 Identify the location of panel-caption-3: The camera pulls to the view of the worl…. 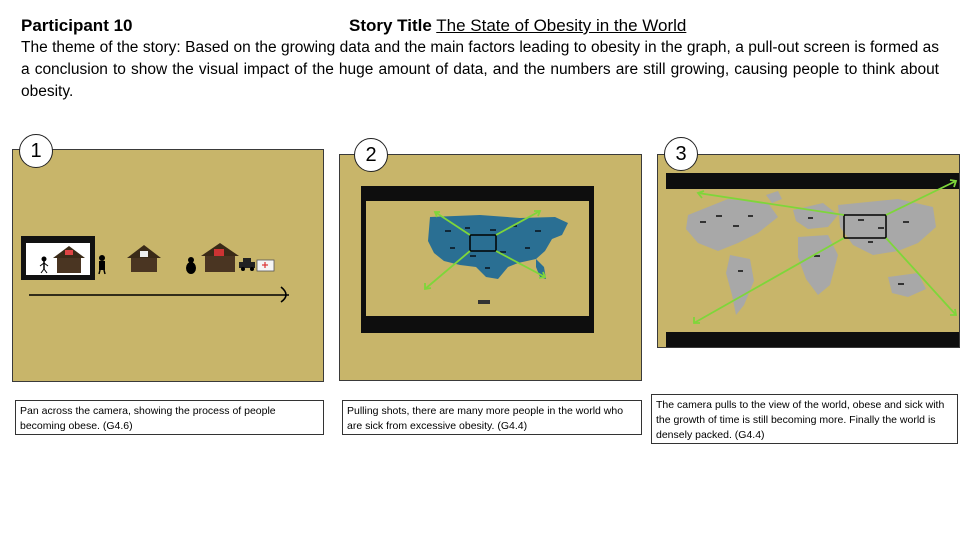
(804, 419).